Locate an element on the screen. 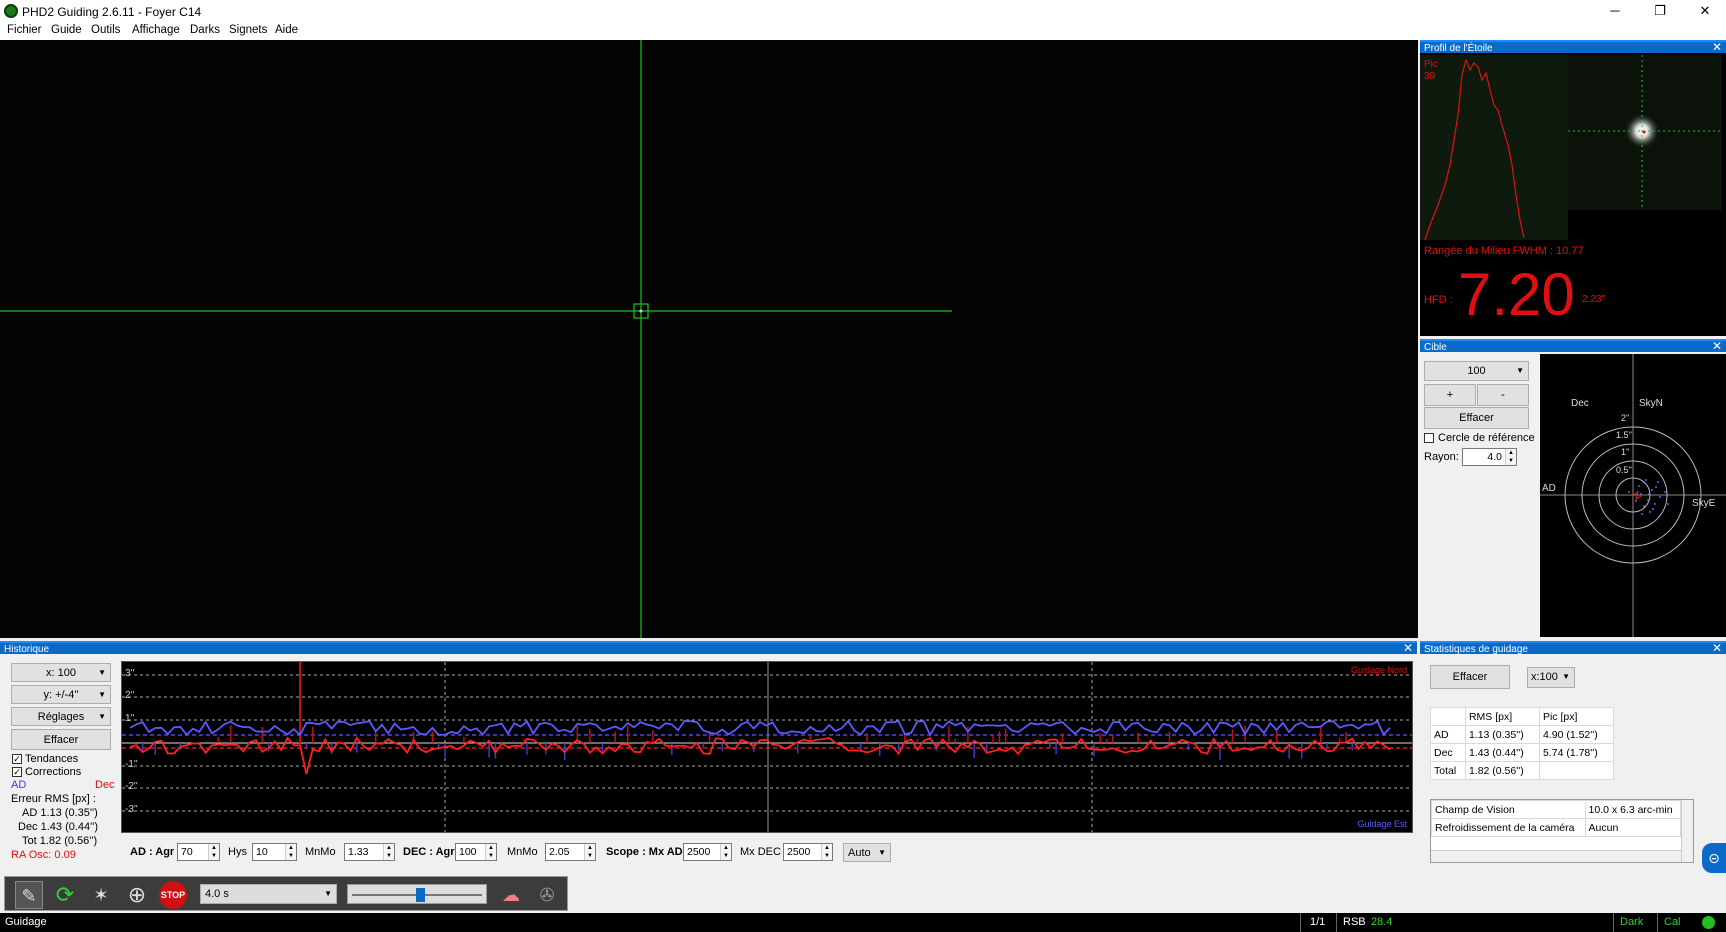 The width and height of the screenshot is (1726, 932). history-x-scale-select: x: 100 ▼ is located at coordinates (61, 672).